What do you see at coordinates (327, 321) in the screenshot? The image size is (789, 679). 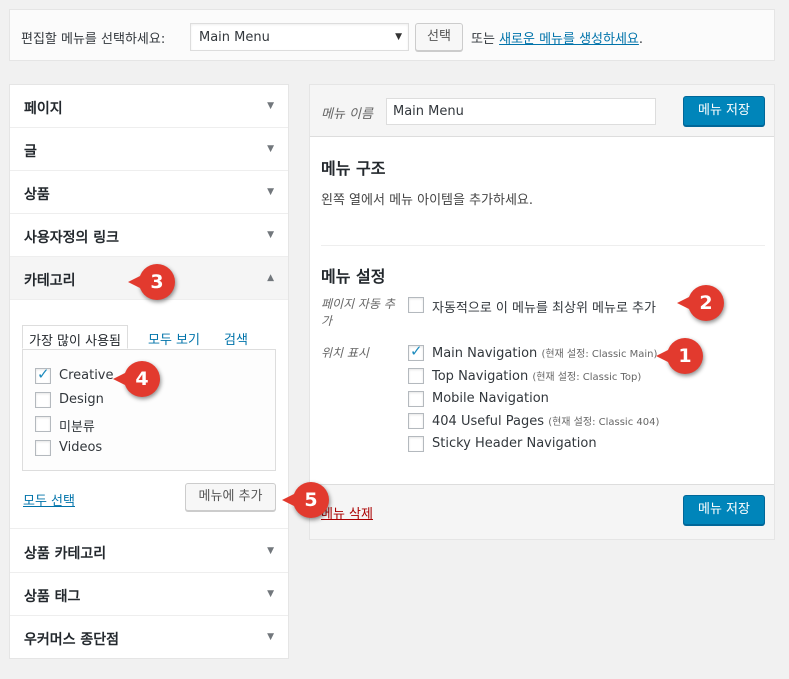 I see `auto-add-label-line2: 가` at bounding box center [327, 321].